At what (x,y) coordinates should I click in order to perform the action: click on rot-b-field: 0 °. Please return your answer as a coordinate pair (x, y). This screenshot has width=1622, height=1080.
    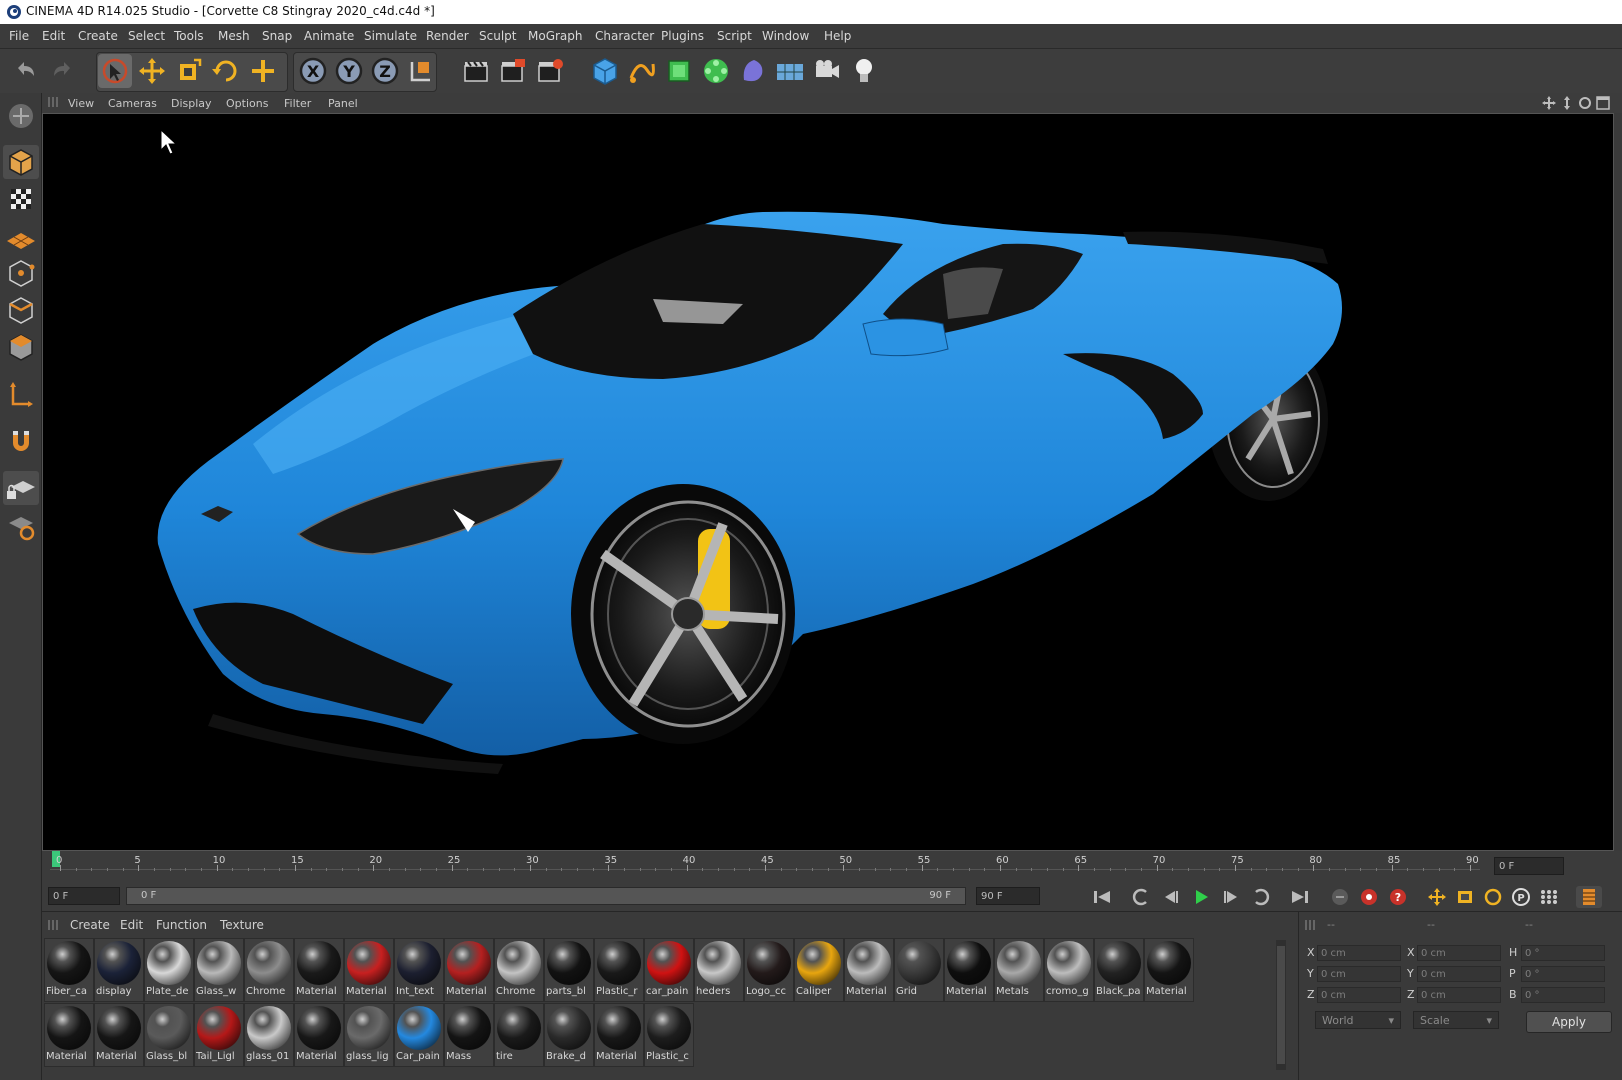
    Looking at the image, I should click on (1563, 995).